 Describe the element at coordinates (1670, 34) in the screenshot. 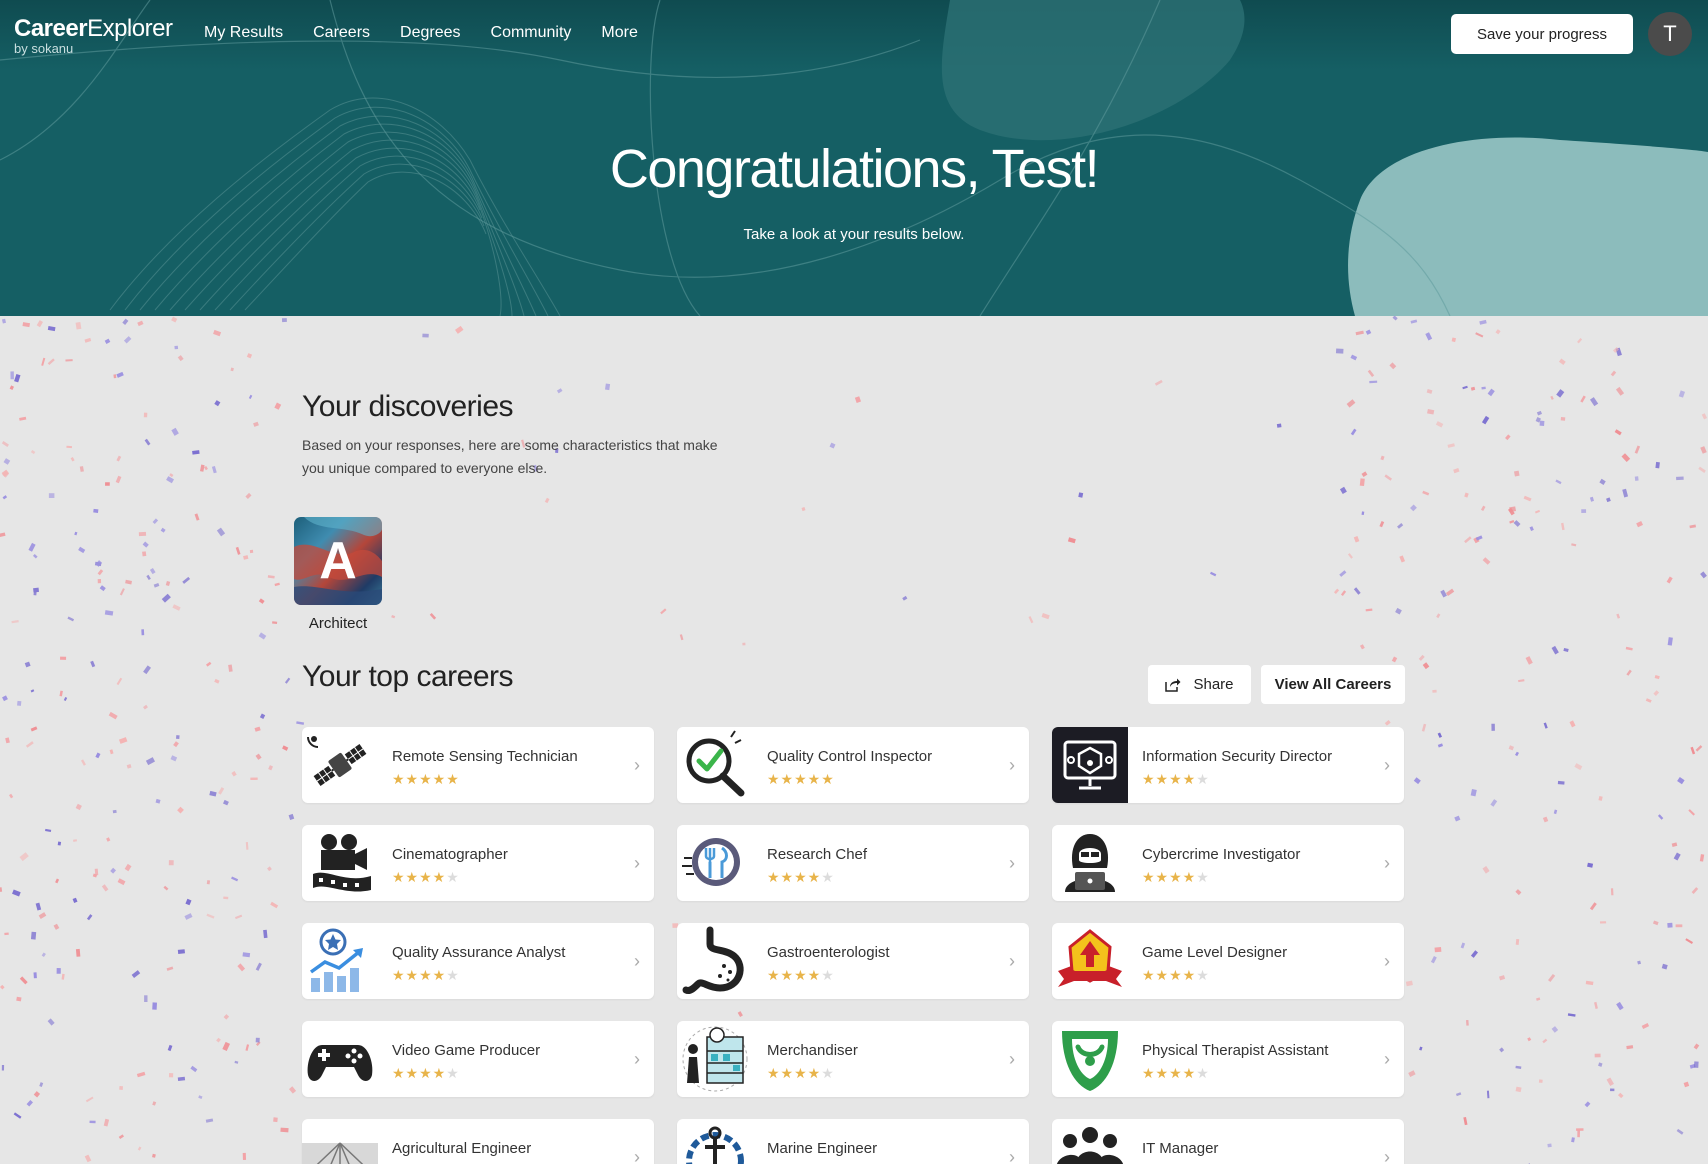

I see `user-avatar: T` at that location.